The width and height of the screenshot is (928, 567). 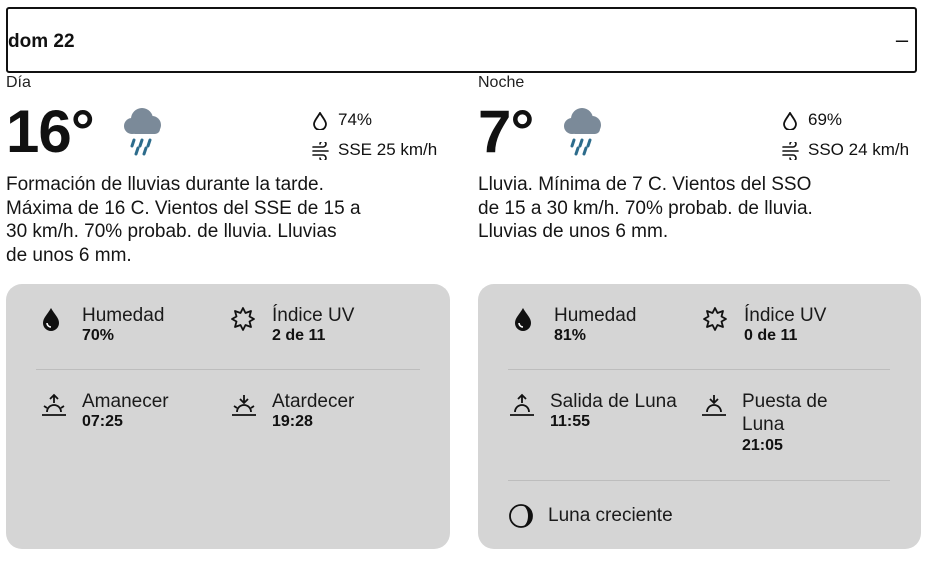 I want to click on description-line: de unos 6 mm., so click(x=69, y=255).